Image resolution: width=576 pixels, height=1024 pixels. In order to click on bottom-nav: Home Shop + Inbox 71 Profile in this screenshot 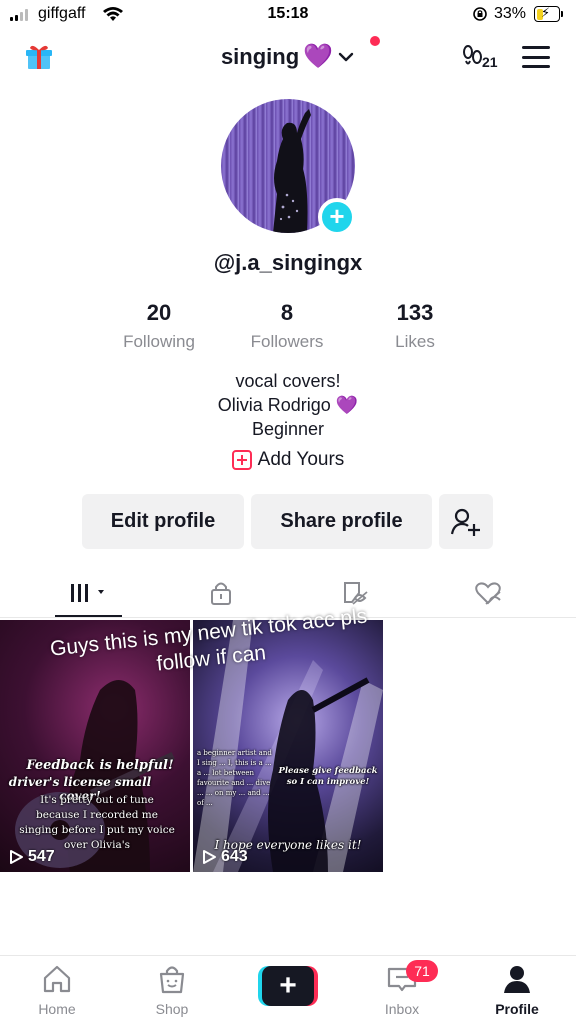, I will do `click(288, 989)`.